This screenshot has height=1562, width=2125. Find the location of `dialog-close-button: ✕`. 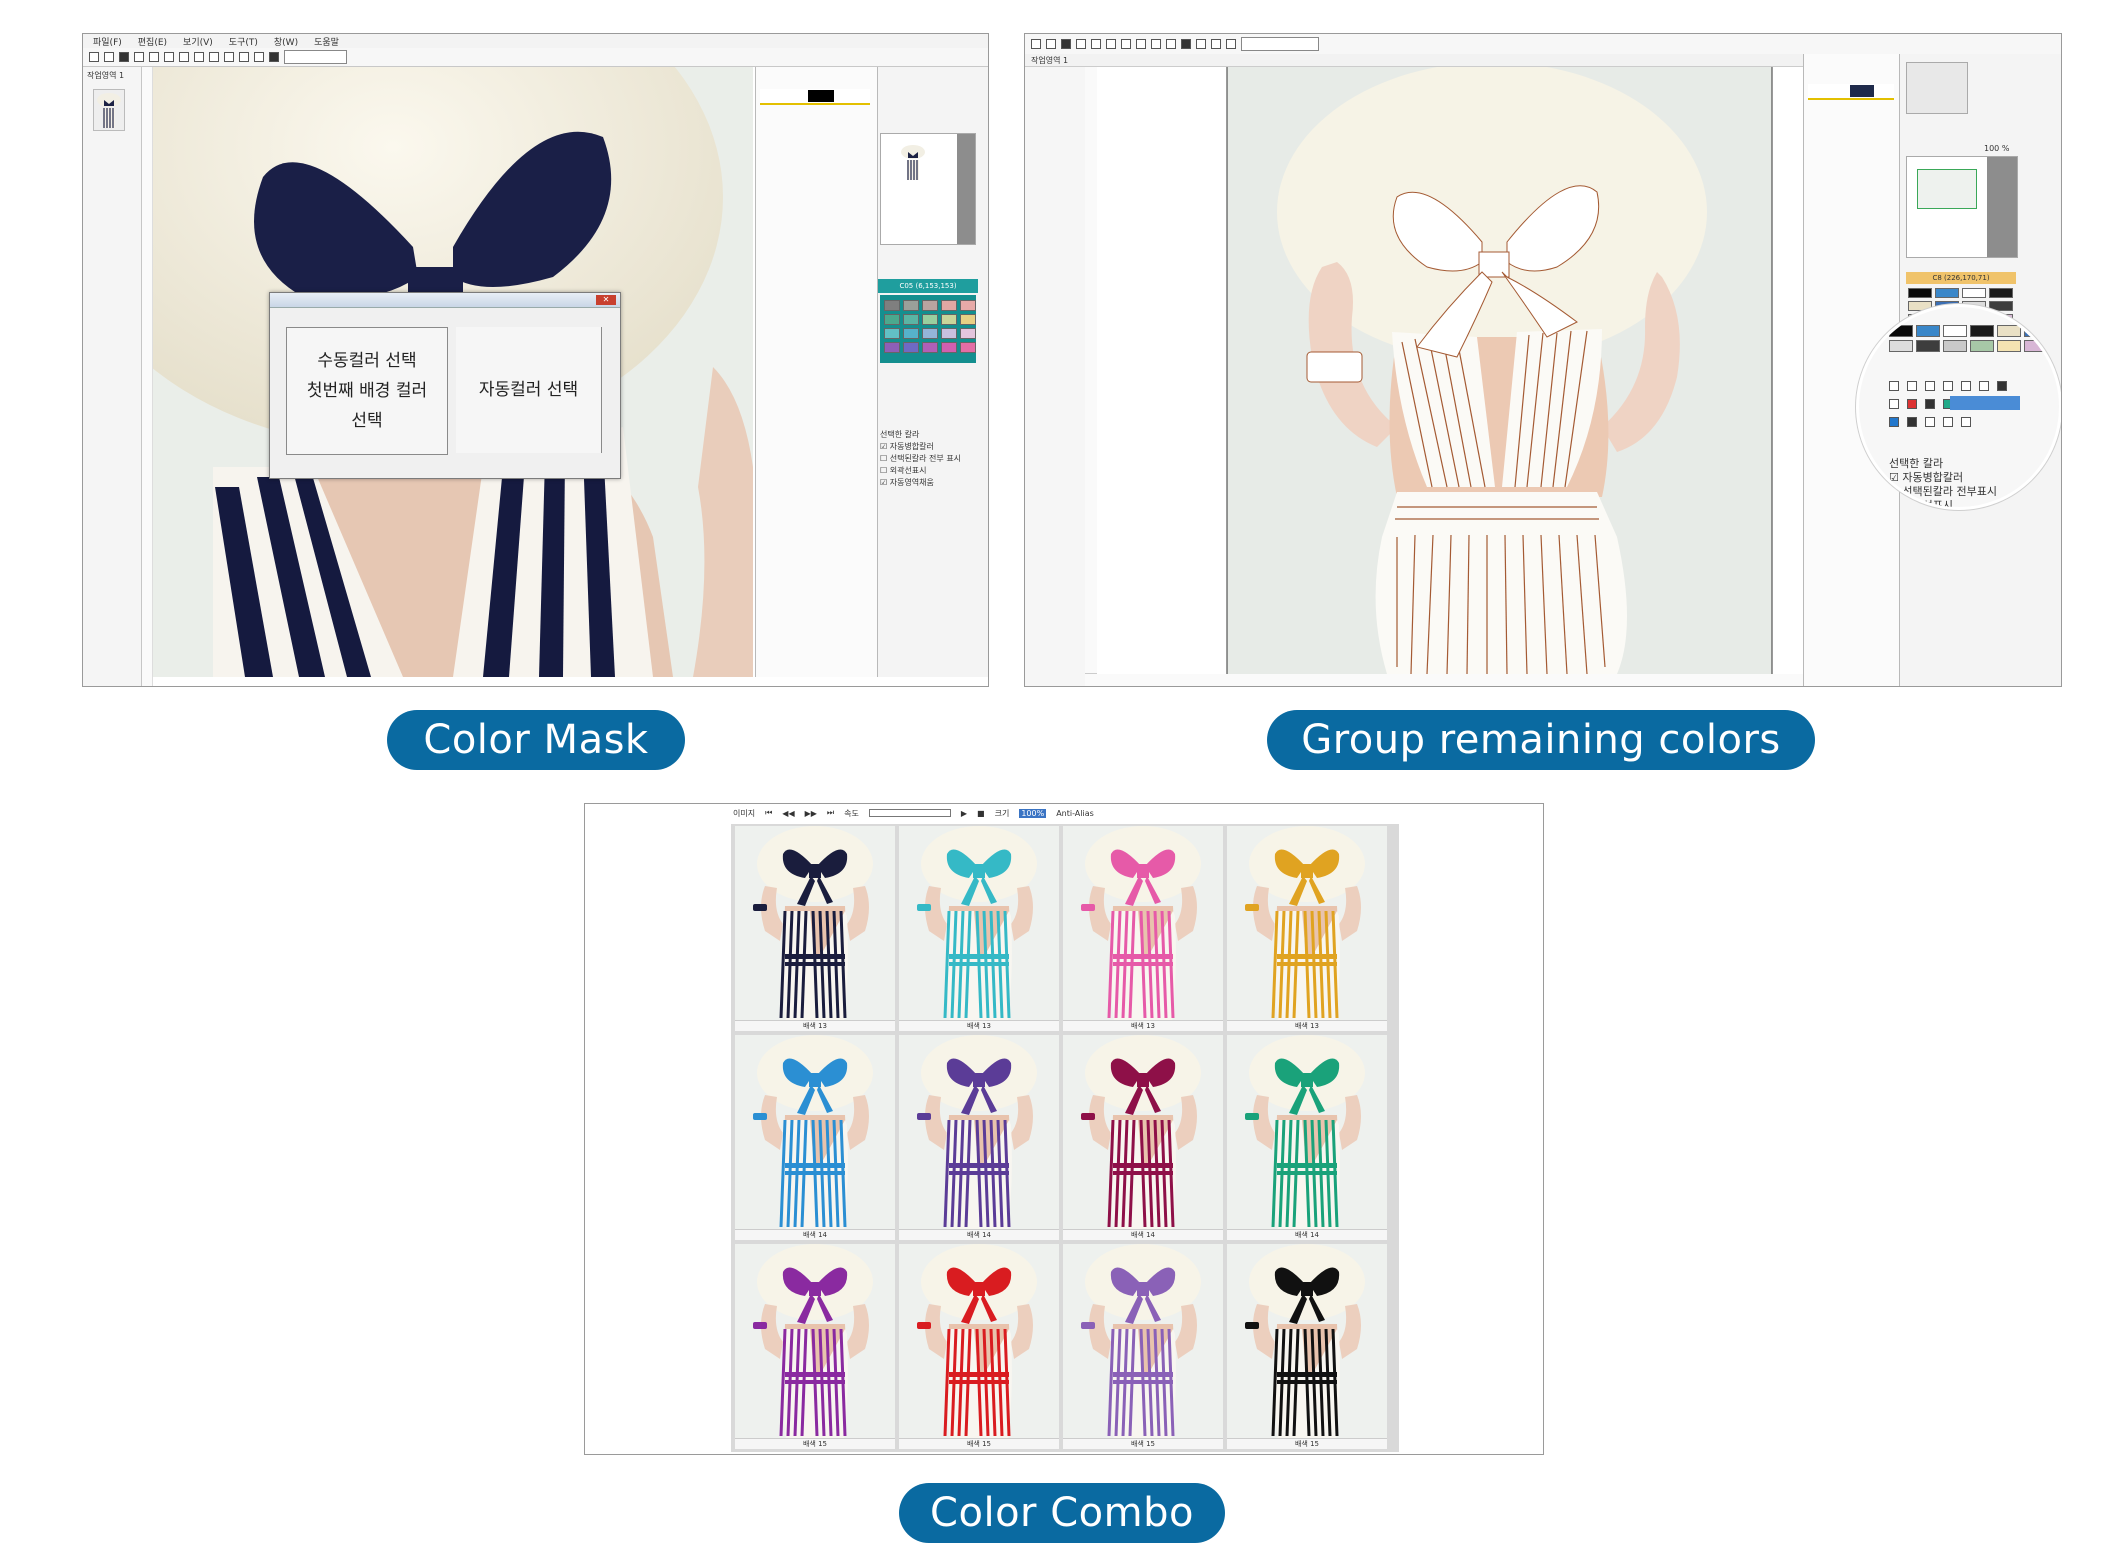

dialog-close-button: ✕ is located at coordinates (606, 300).